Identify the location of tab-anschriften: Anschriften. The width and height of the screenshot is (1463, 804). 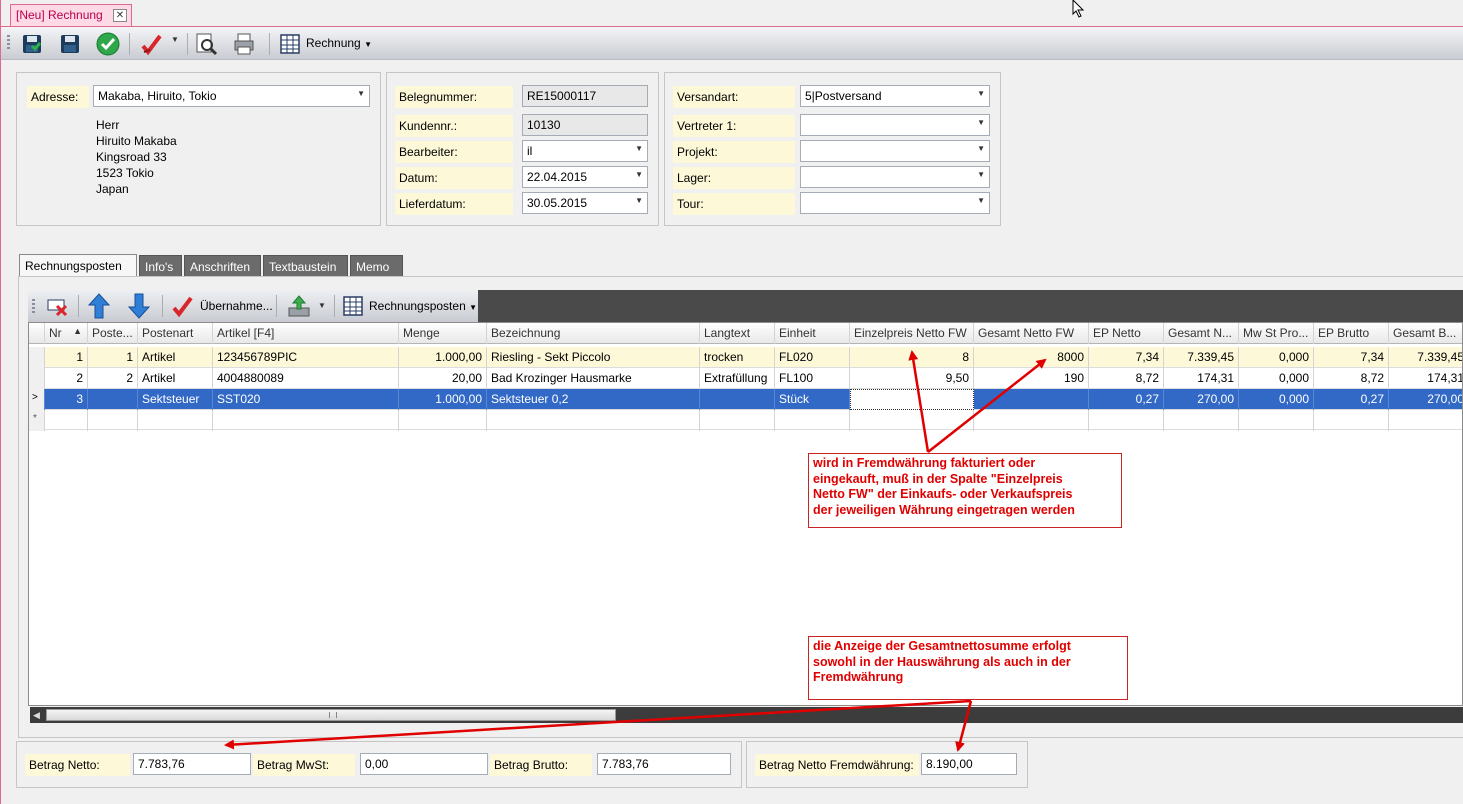
(222, 266).